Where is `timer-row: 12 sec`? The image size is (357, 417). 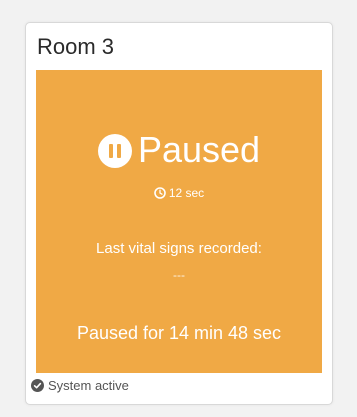 timer-row: 12 sec is located at coordinates (179, 193).